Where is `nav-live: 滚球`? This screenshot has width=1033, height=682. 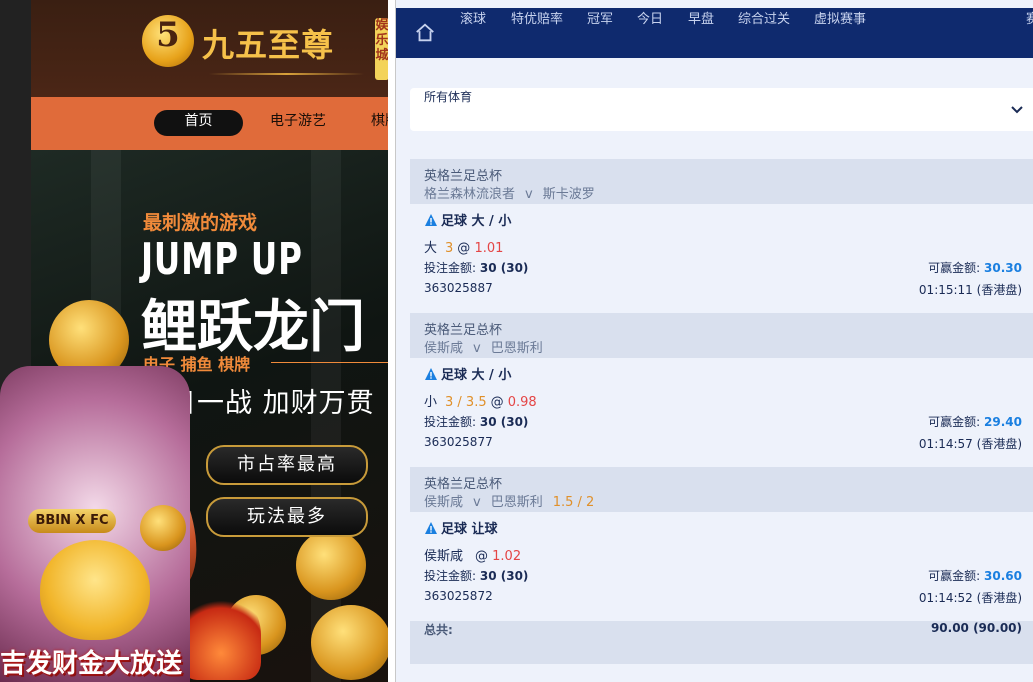 nav-live: 滚球 is located at coordinates (473, 33).